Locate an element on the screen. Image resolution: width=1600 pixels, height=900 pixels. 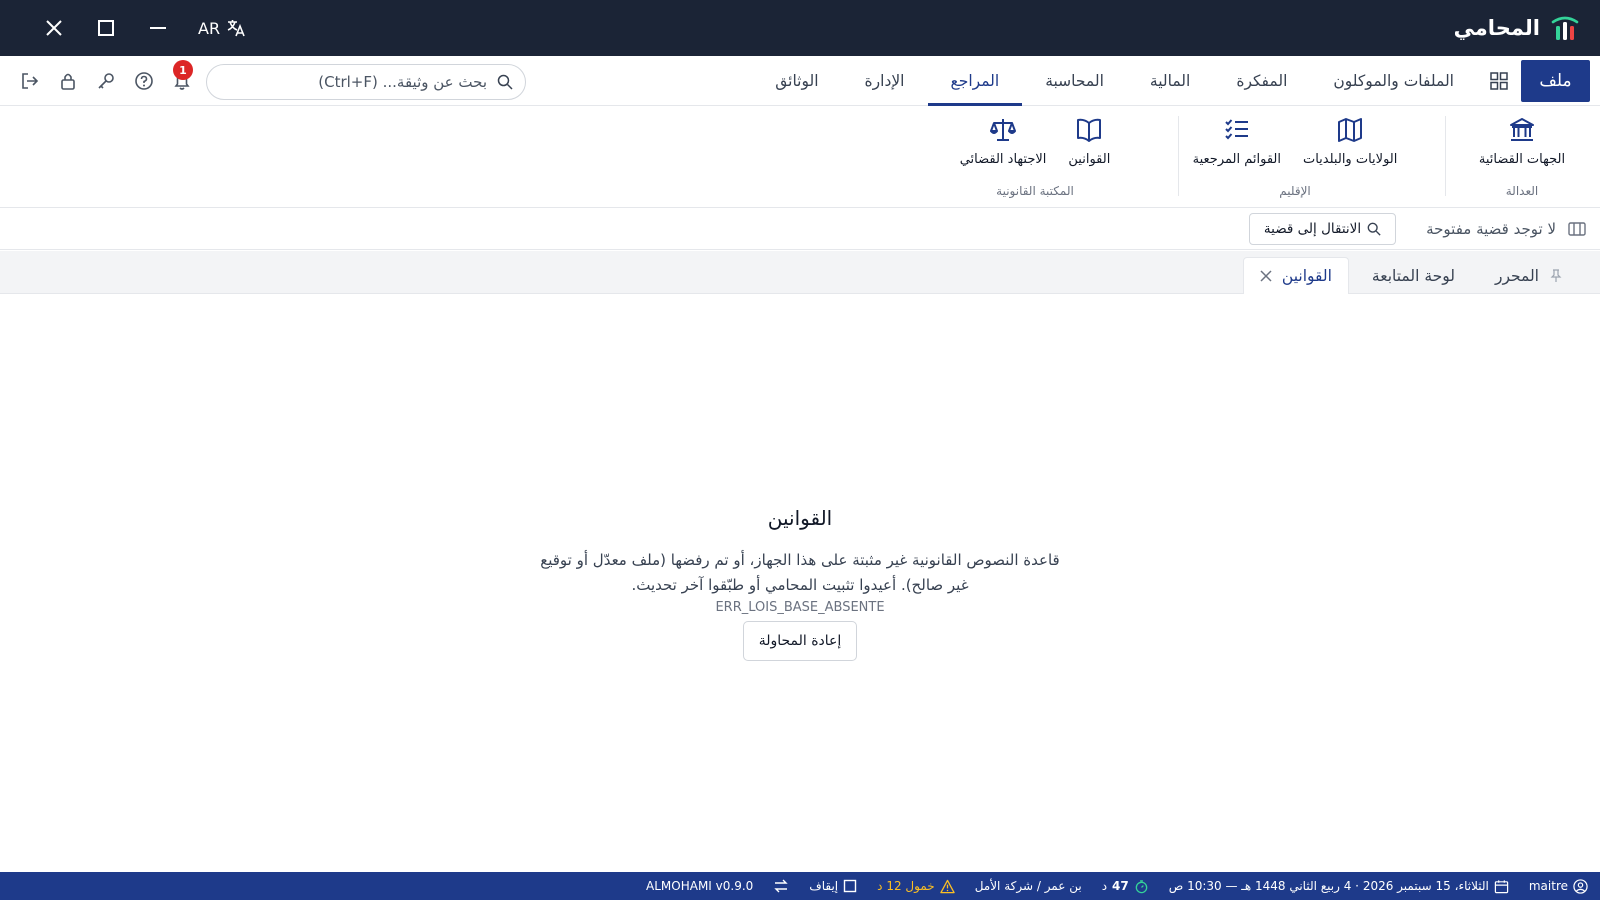
stop-icon is located at coordinates (850, 886).